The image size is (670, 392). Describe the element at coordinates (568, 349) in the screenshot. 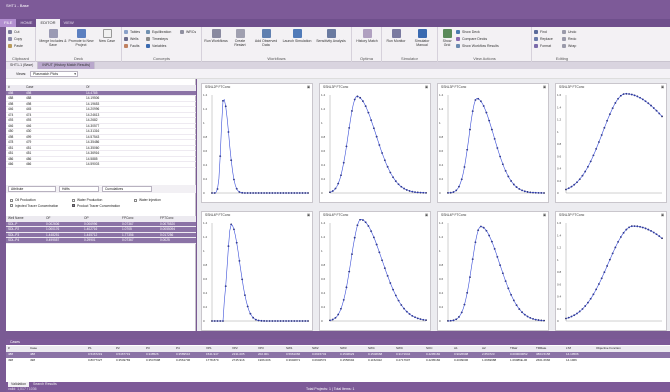

I see `cases-header-cell: LTZ` at that location.